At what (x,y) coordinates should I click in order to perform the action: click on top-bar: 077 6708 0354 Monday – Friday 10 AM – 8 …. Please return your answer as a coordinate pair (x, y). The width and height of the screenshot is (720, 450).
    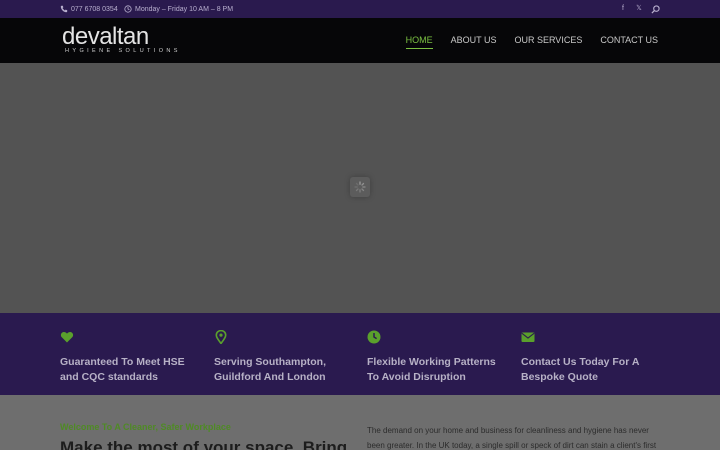
    Looking at the image, I should click on (360, 9).